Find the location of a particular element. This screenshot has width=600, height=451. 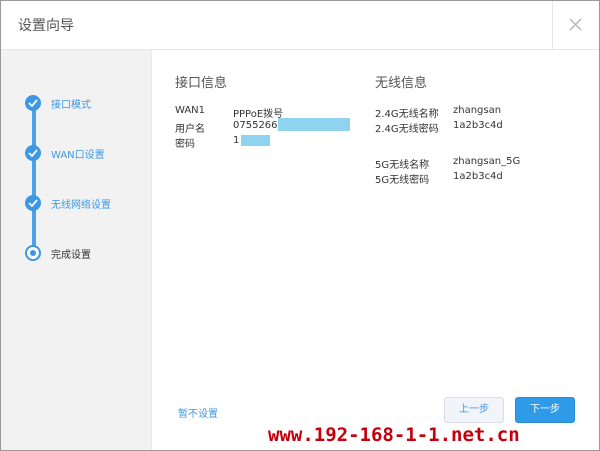

wan1-label: WAN1 is located at coordinates (190, 110).